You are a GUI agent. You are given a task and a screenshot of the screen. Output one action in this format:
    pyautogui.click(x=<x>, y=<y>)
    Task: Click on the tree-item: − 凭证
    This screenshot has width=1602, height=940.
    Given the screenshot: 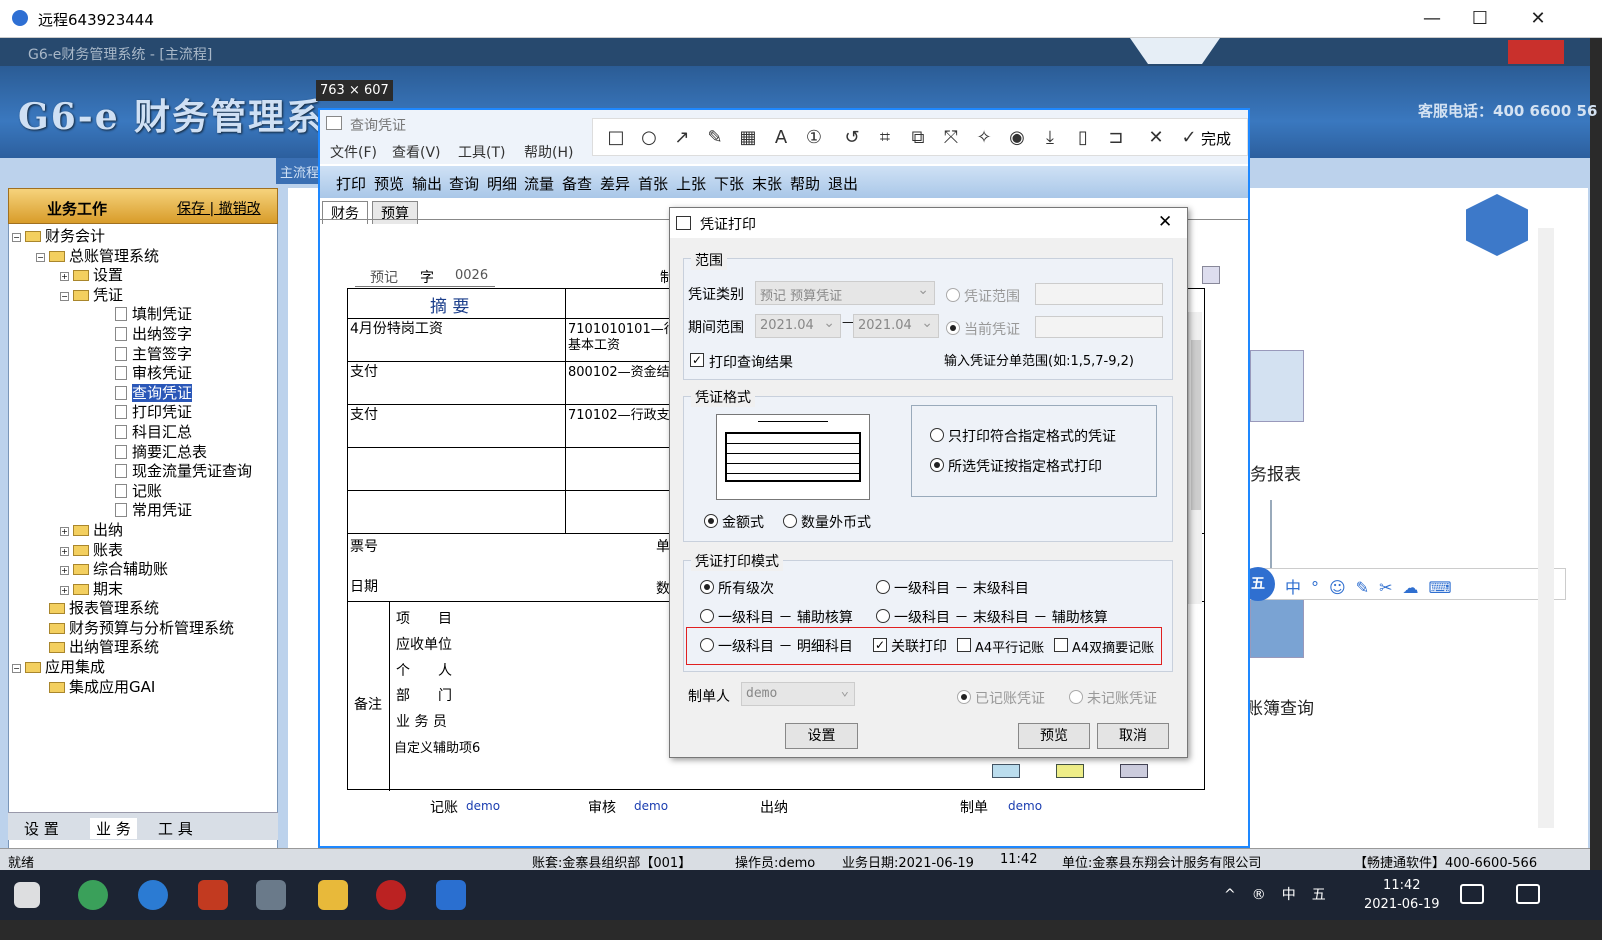 What is the action you would take?
    pyautogui.click(x=132, y=296)
    